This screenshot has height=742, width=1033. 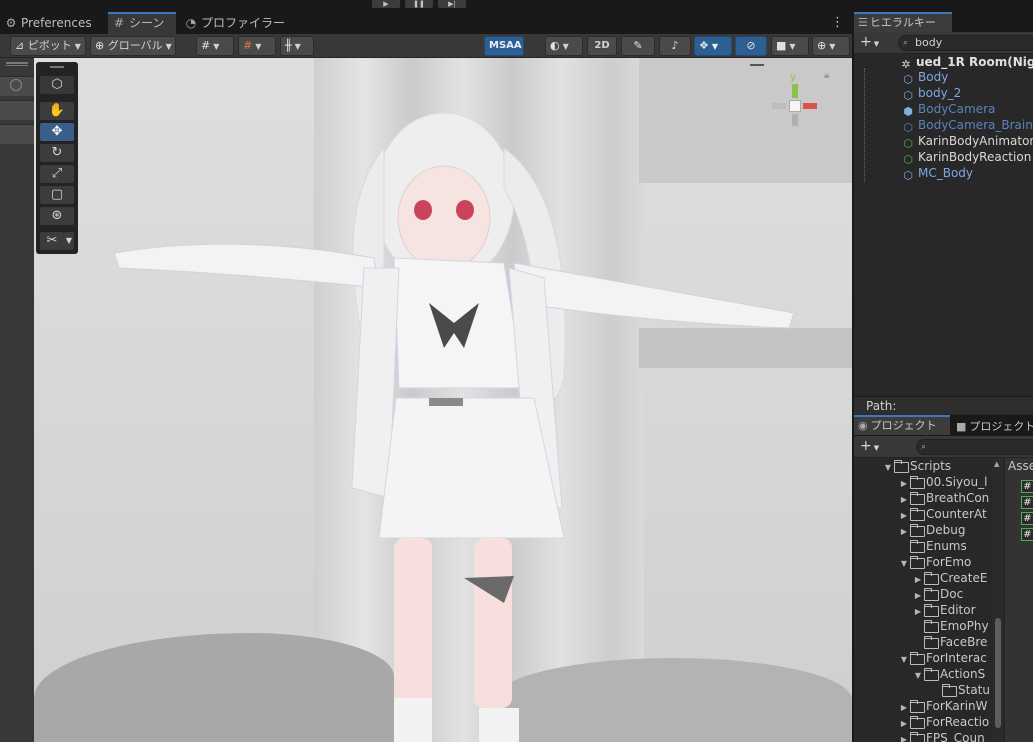 What do you see at coordinates (903, 22) in the screenshot?
I see `tab-hierarchy: ☰ ヒエラルキー` at bounding box center [903, 22].